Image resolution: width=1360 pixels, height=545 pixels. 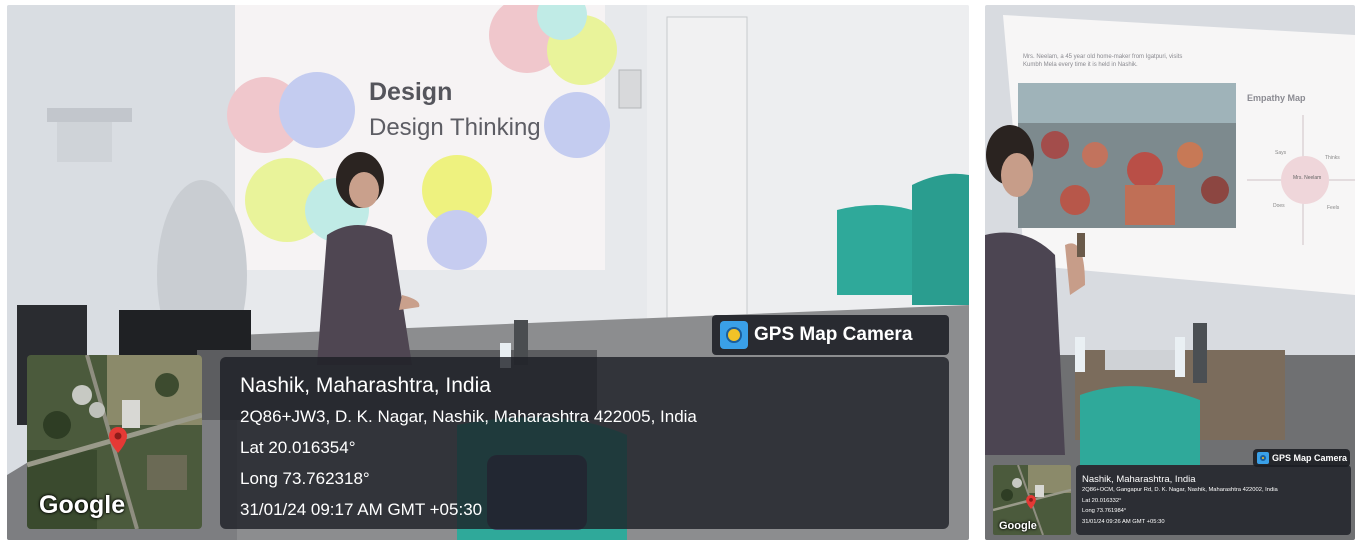 I want to click on empathy-quadrant-says: Says, so click(x=1281, y=153).